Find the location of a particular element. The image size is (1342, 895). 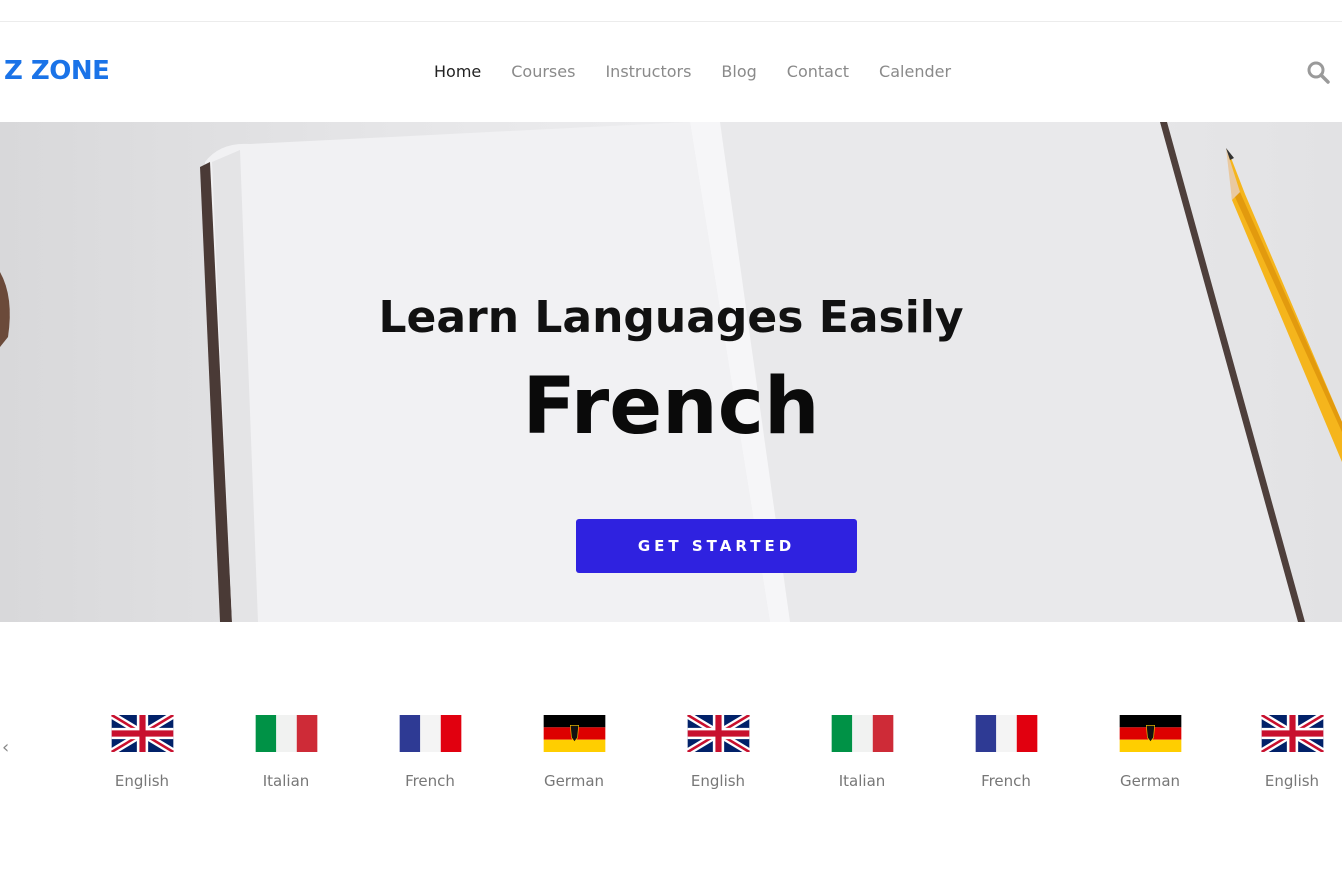

site-logo: Z ZONE is located at coordinates (57, 71).